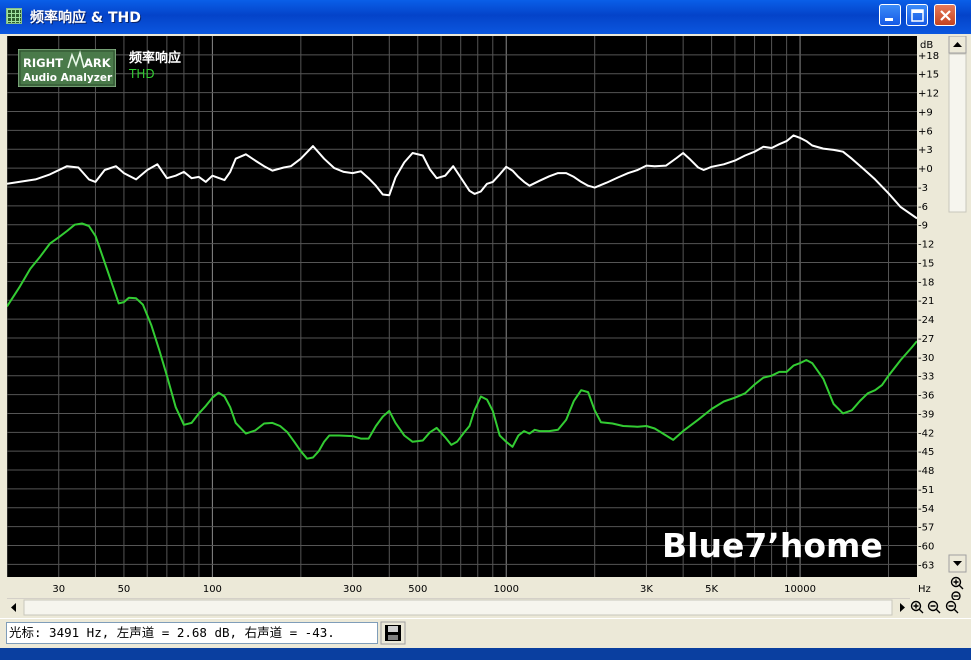 The width and height of the screenshot is (971, 660). What do you see at coordinates (957, 583) in the screenshot?
I see `zoom-in-icon` at bounding box center [957, 583].